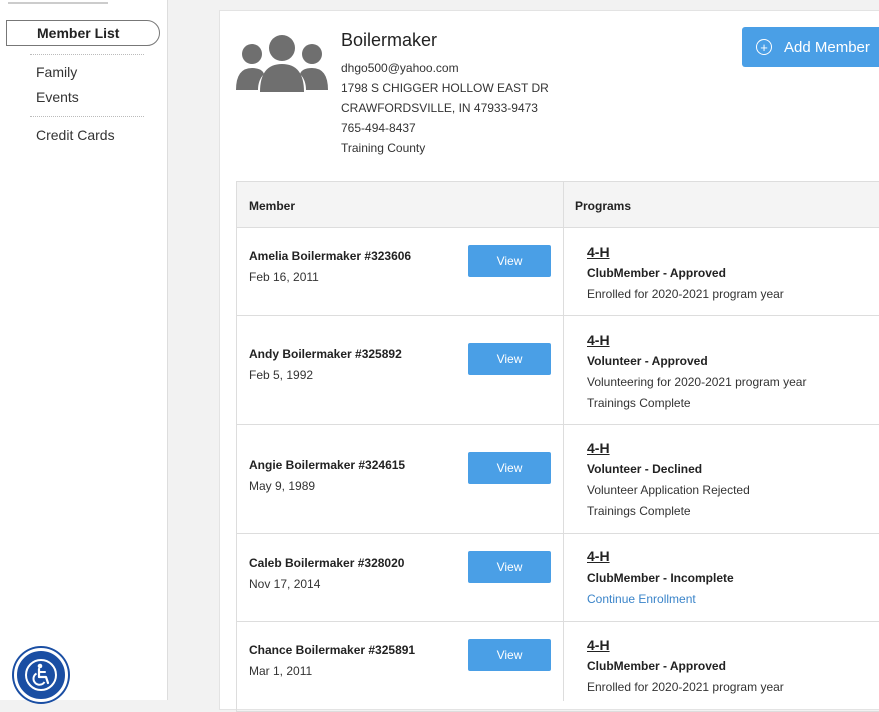 The width and height of the screenshot is (879, 712). What do you see at coordinates (58, 3) in the screenshot?
I see `logo-strip` at bounding box center [58, 3].